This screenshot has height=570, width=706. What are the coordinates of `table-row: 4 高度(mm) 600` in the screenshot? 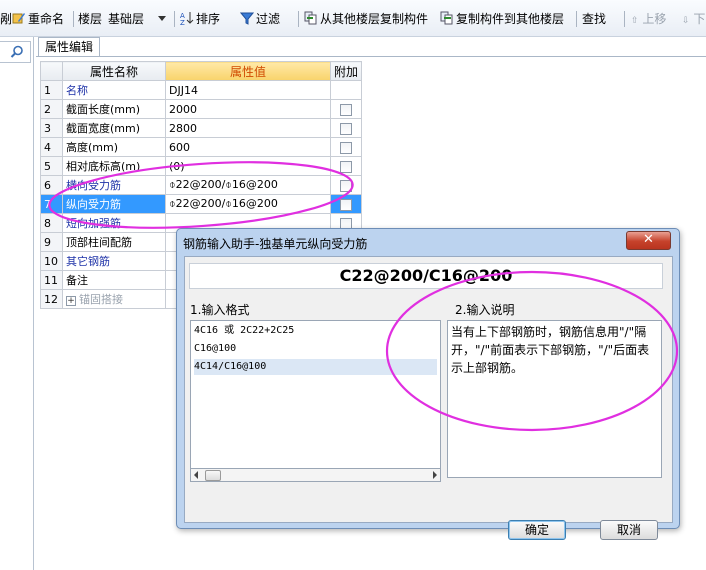 It's located at (201, 147).